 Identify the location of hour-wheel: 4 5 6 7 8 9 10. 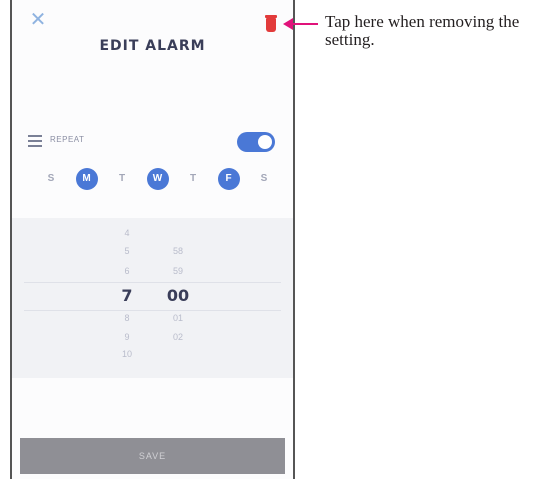
(127, 298).